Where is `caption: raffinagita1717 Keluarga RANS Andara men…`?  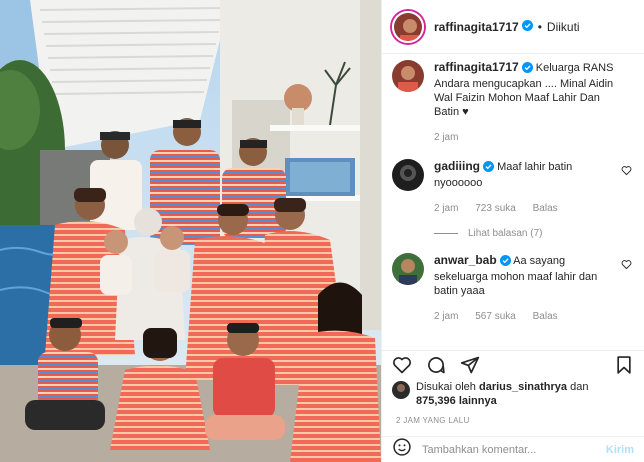
caption: raffinagita1717 Keluarga RANS Andara men… is located at coordinates (513, 102).